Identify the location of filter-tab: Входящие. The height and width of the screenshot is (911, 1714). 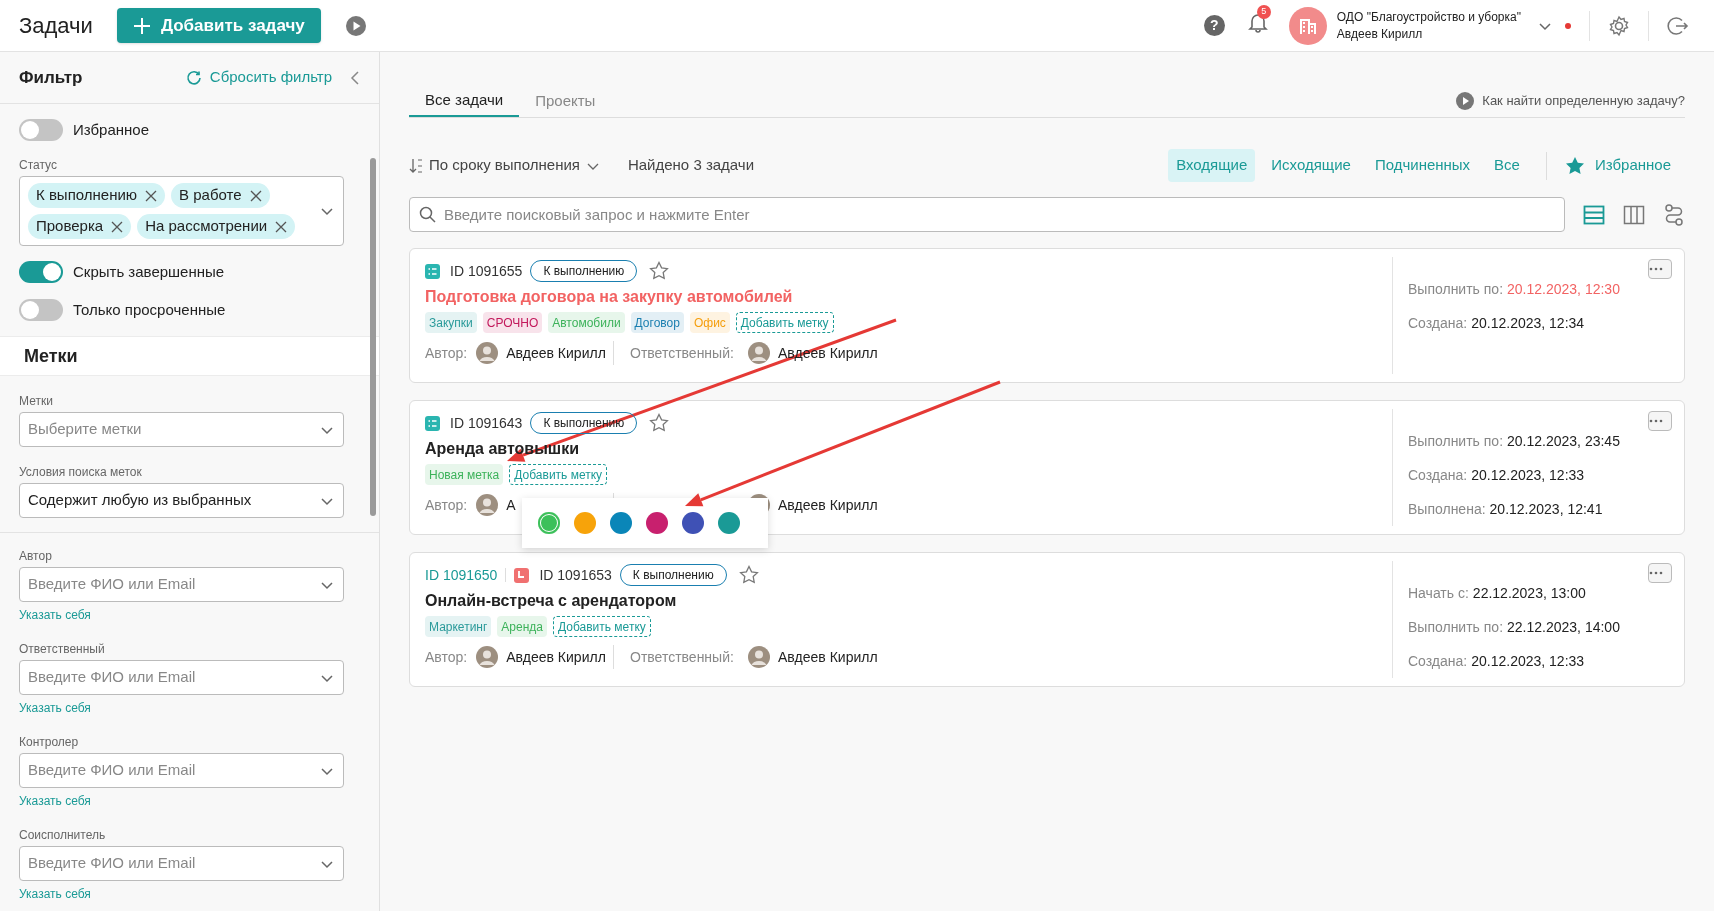
(1212, 165).